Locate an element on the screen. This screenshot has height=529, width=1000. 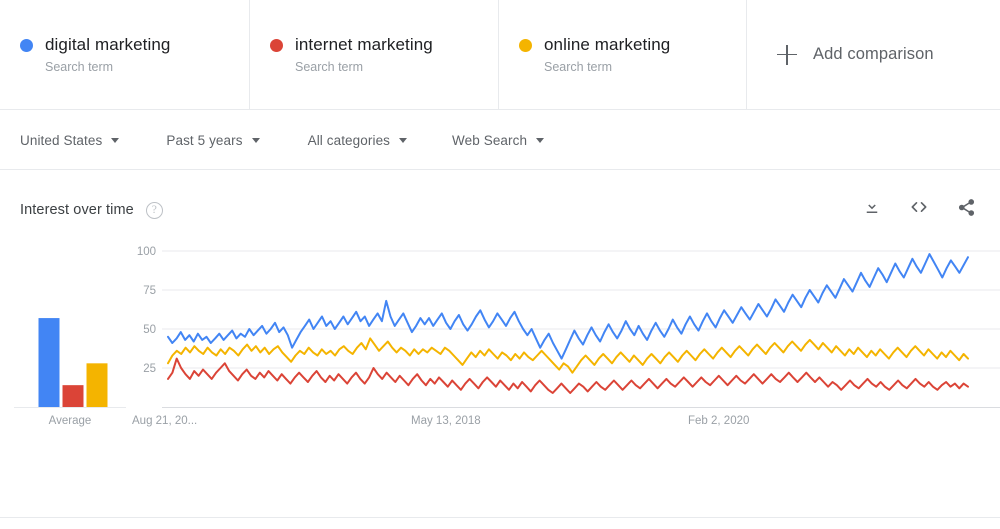
plus-icon is located at coordinates (787, 54).